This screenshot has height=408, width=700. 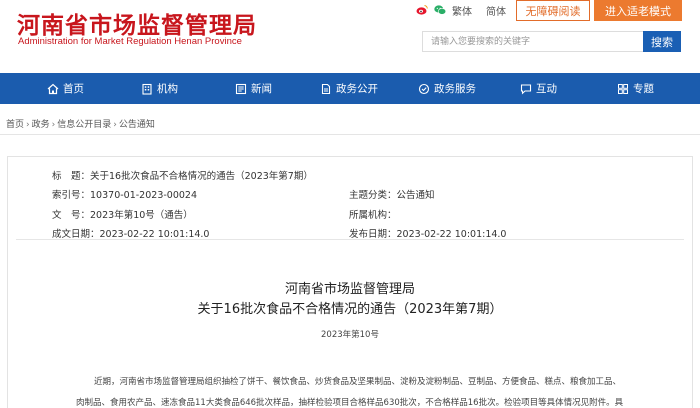 What do you see at coordinates (41, 125) in the screenshot?
I see `breadcrumb-gov: 政务` at bounding box center [41, 125].